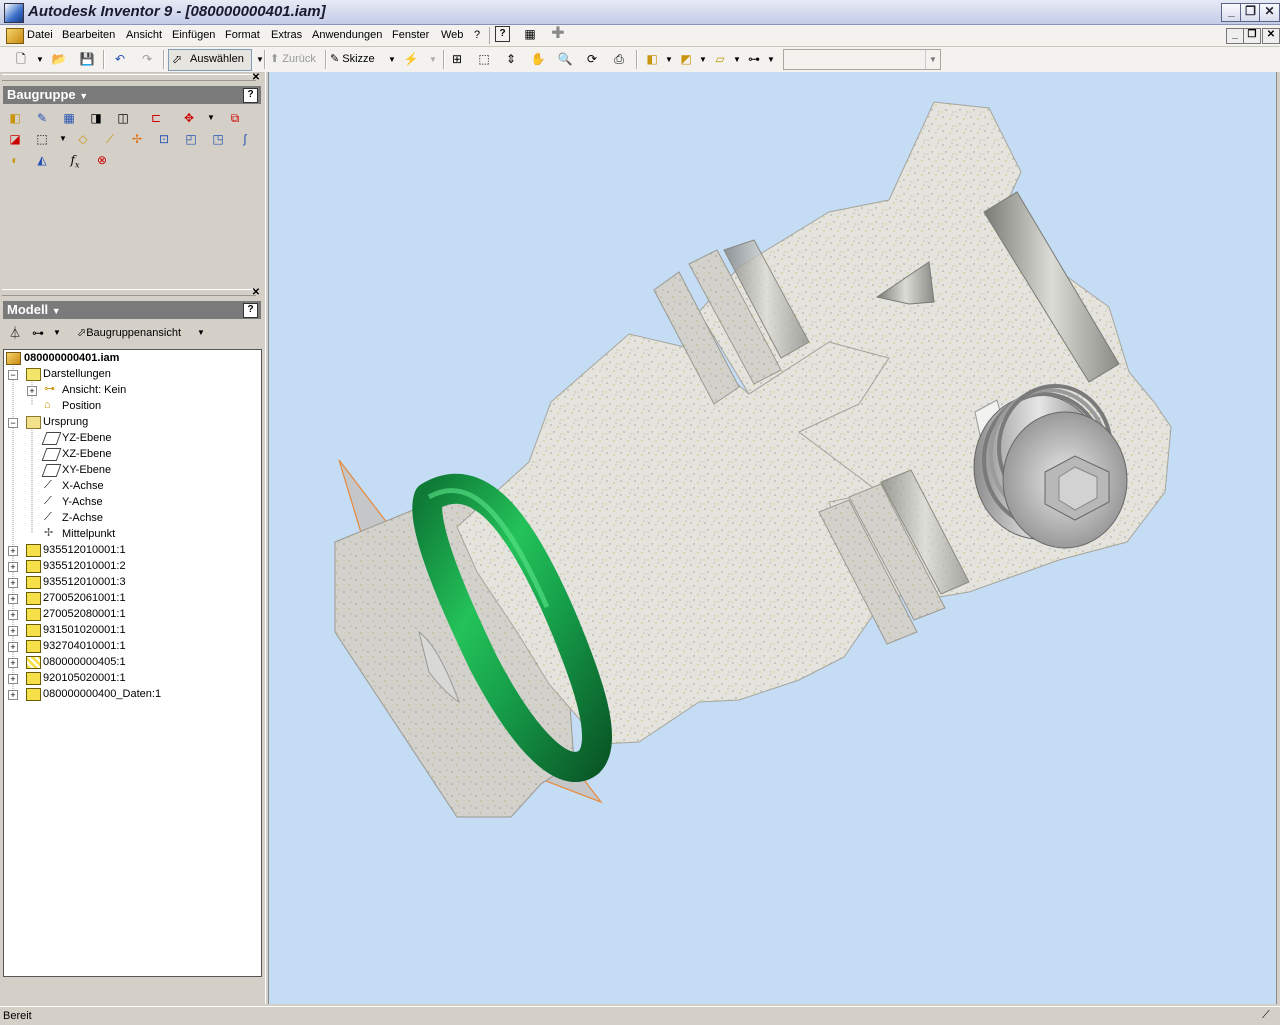 The height and width of the screenshot is (1025, 1280). I want to click on zoom-window-icon: ⬚, so click(484, 59).